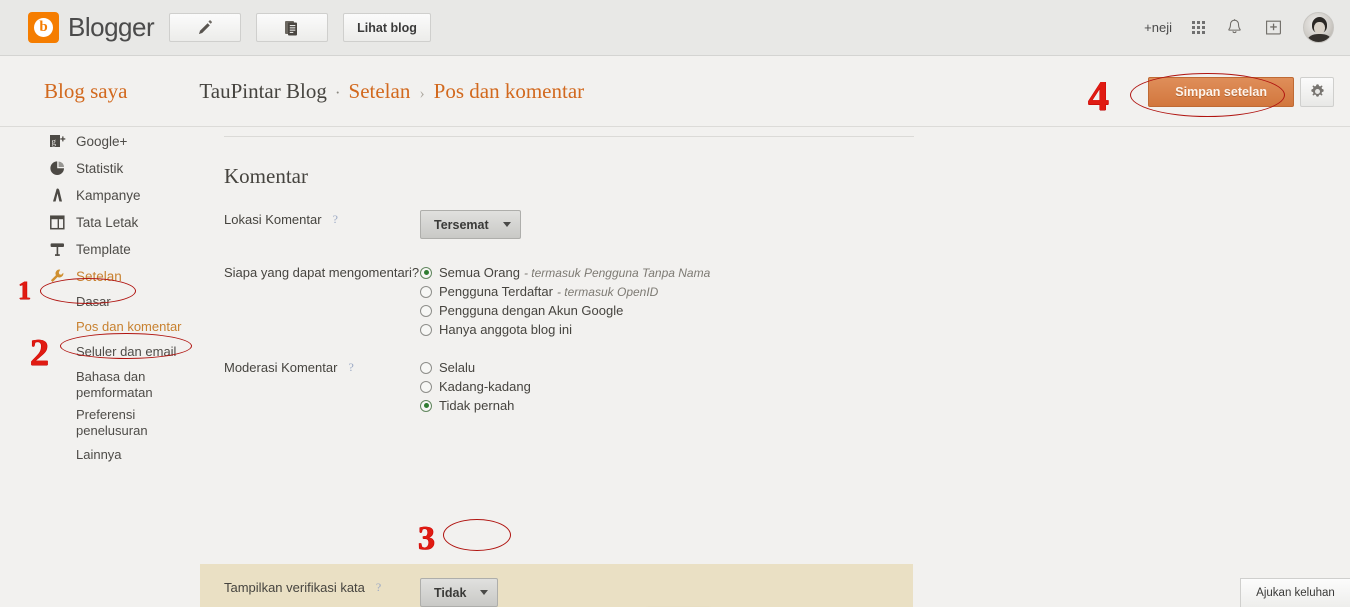  I want to click on breadcrumb-blog-name: TauPintar Blog, so click(263, 91).